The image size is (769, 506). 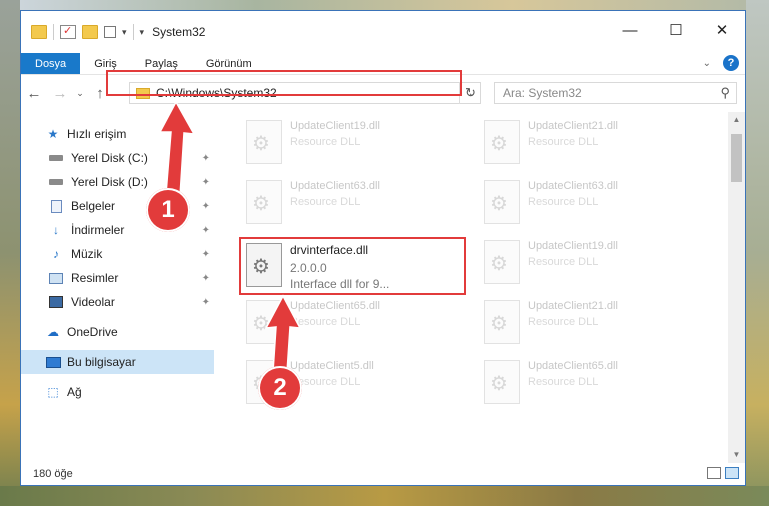 What do you see at coordinates (74, 392) in the screenshot?
I see `sidebar-item-label: Ağ` at bounding box center [74, 392].